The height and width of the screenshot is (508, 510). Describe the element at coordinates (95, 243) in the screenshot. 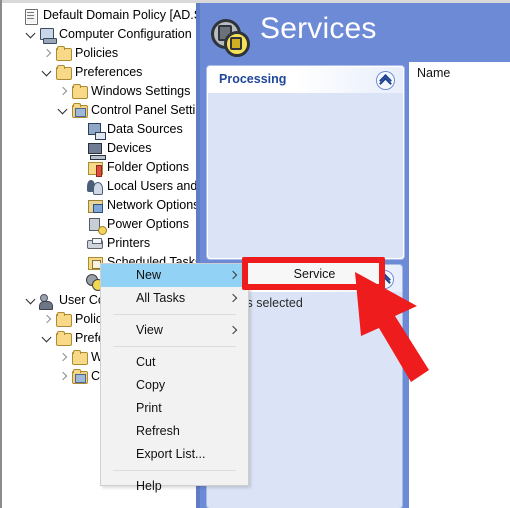

I see `printers-icon` at that location.